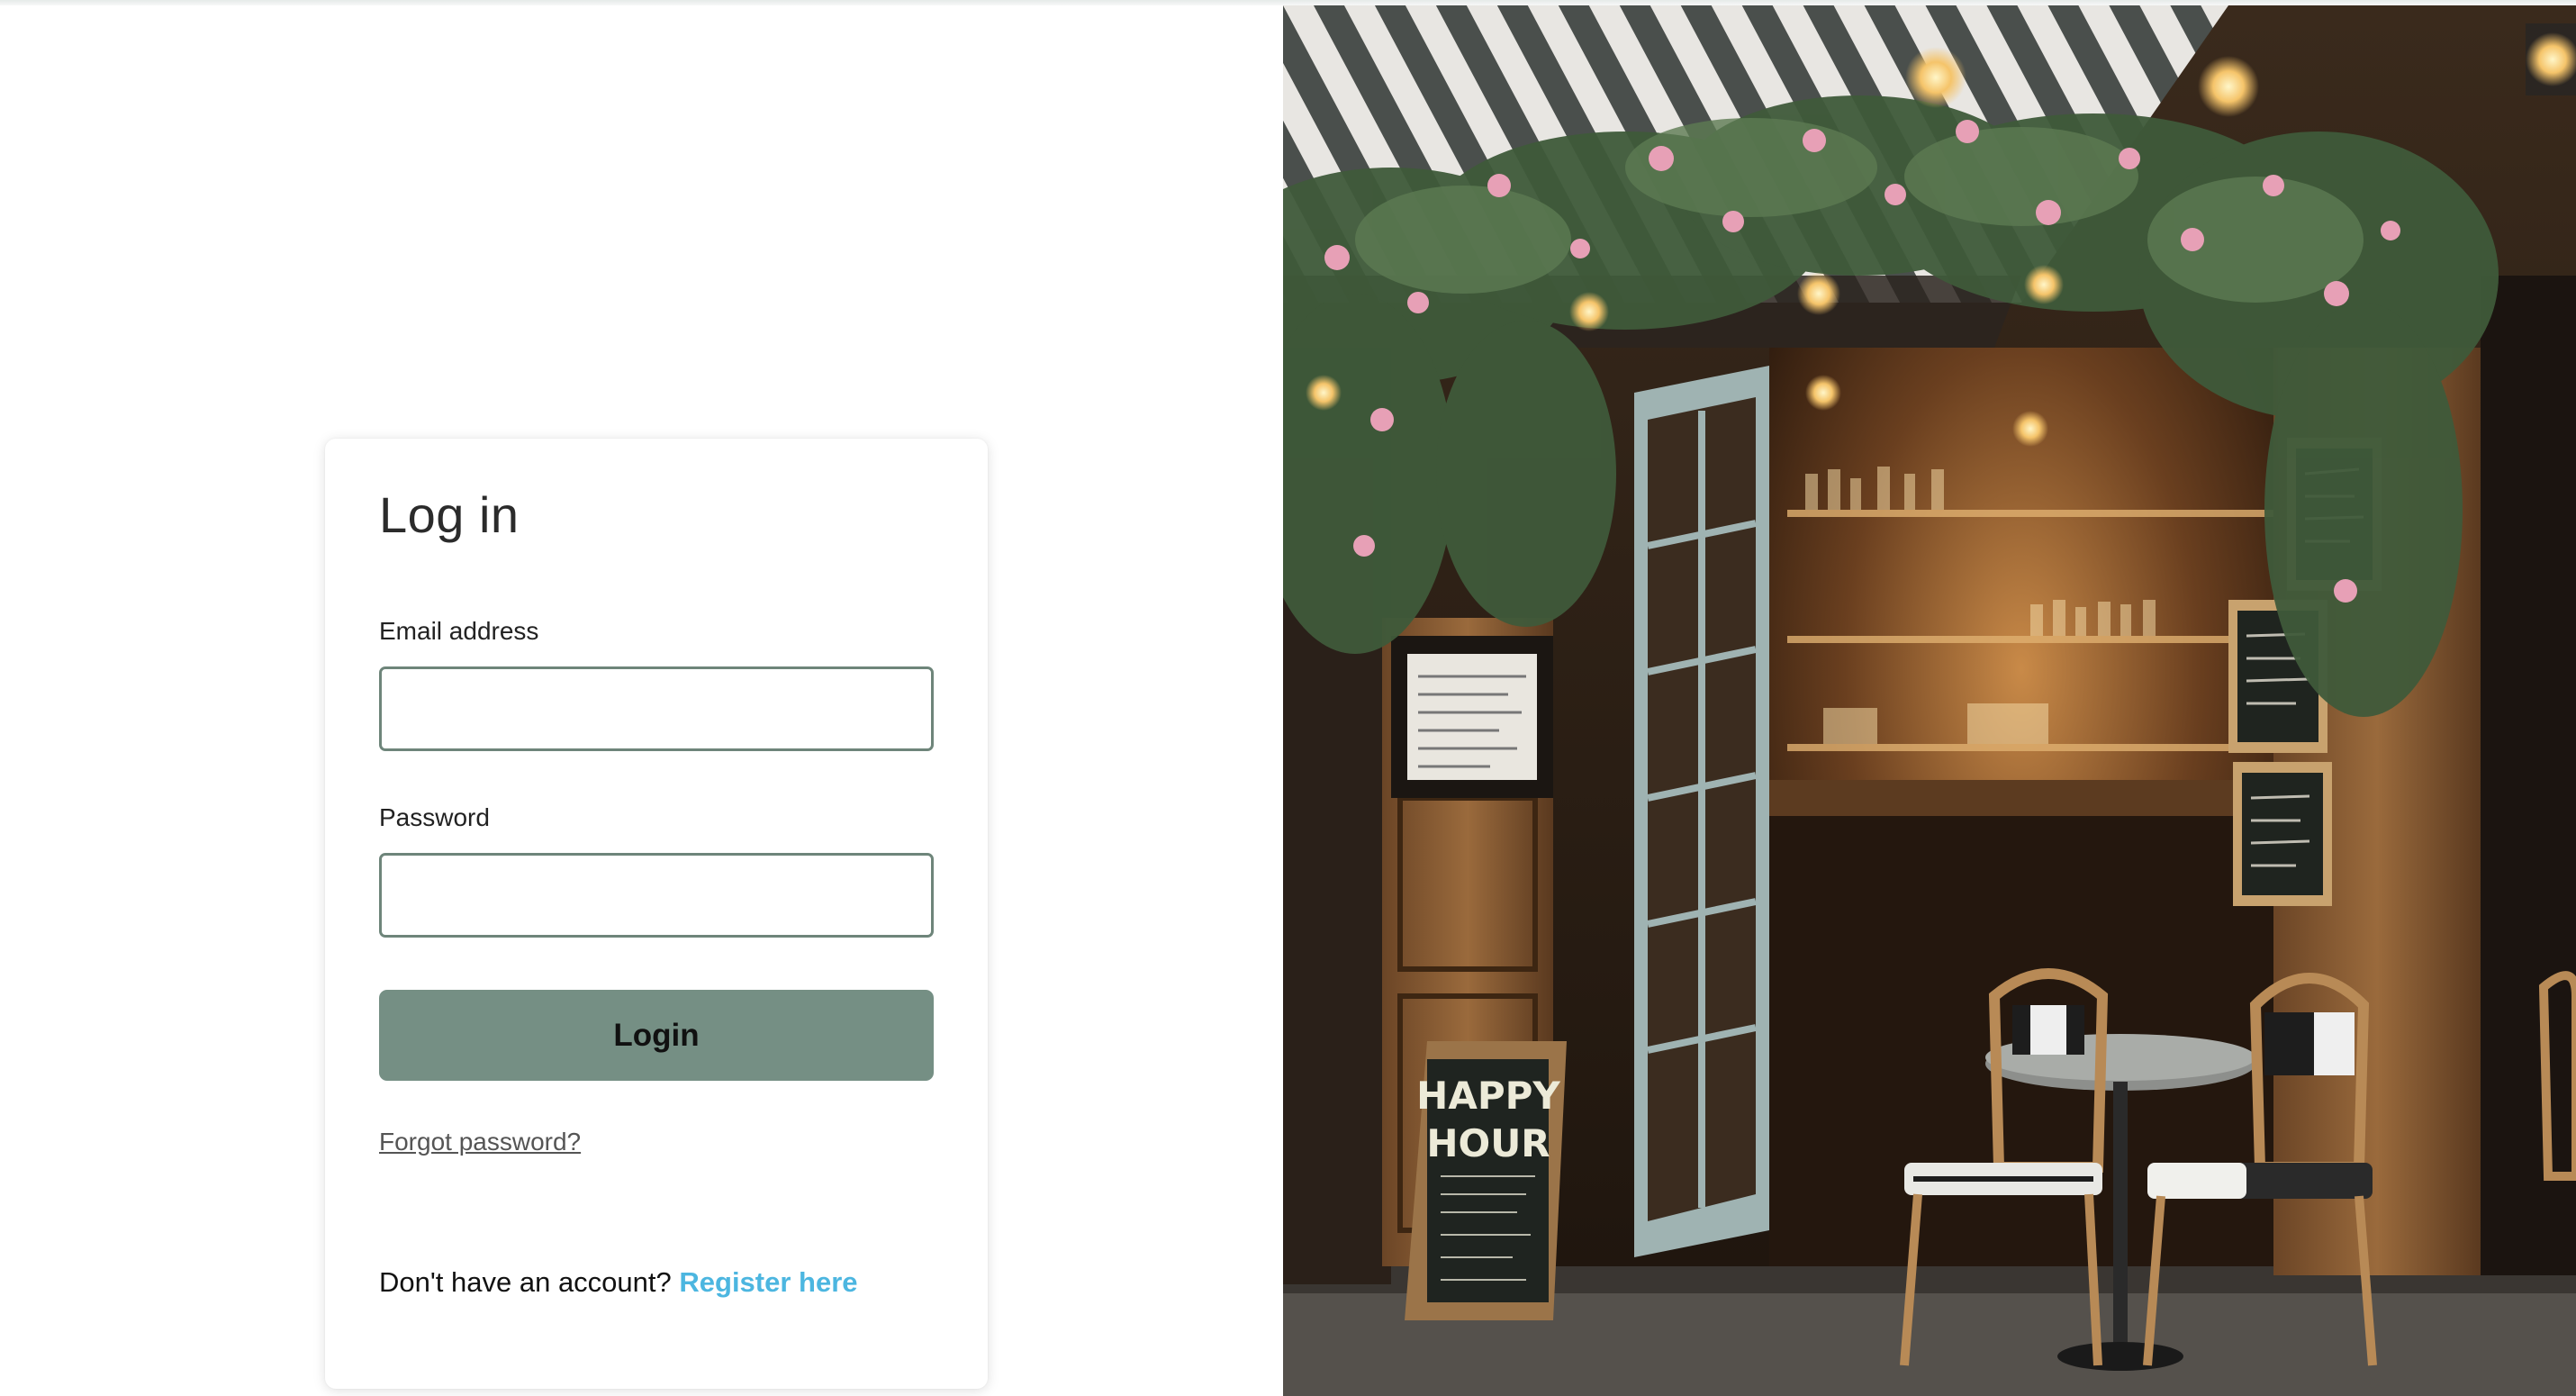 This screenshot has height=1396, width=2576. I want to click on email-field, so click(656, 708).